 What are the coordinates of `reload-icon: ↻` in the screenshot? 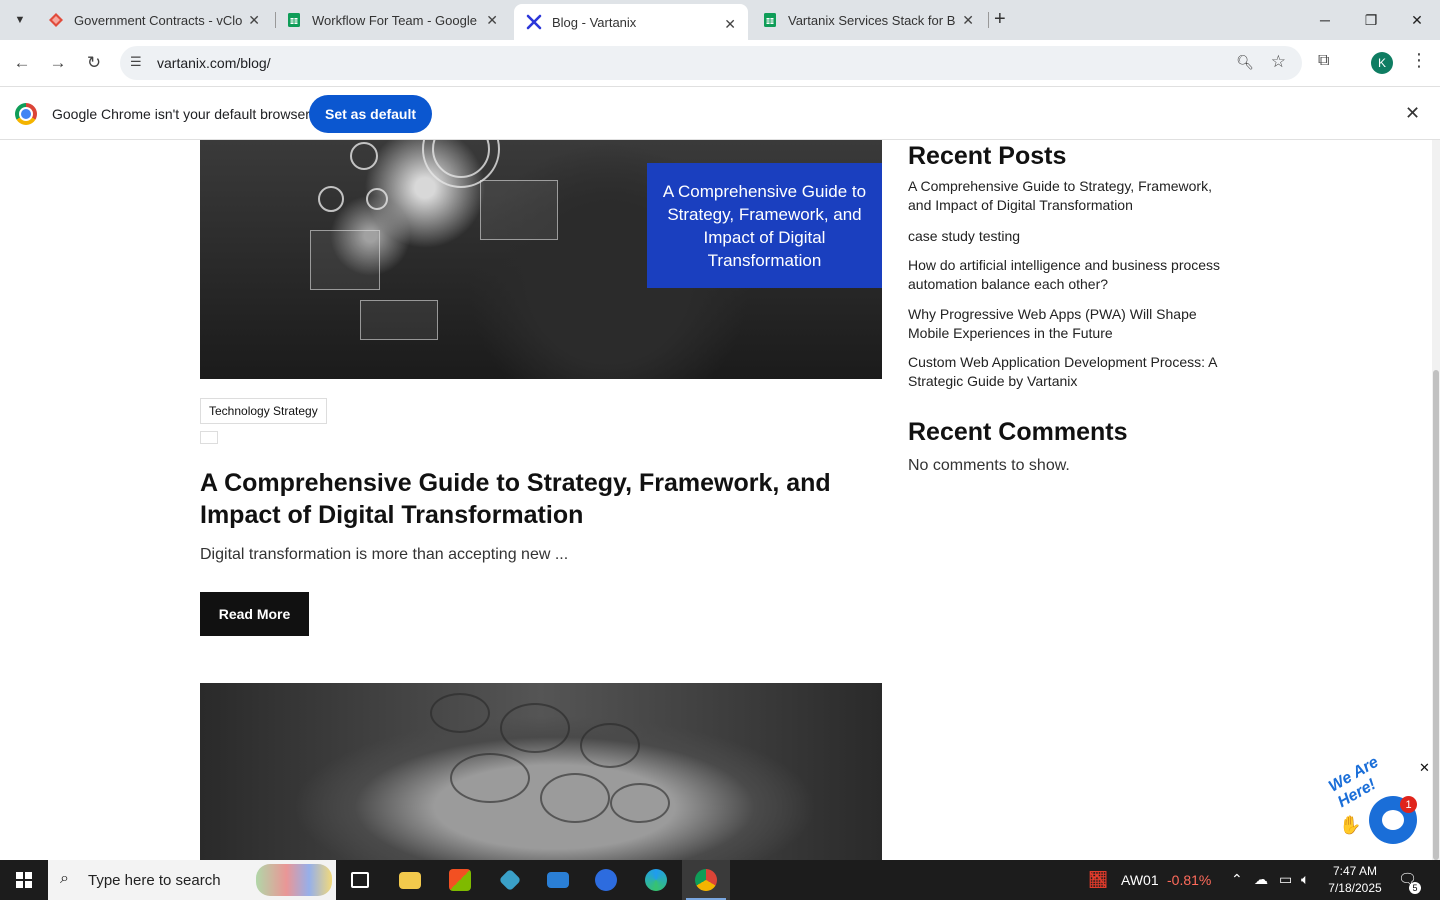 It's located at (94, 63).